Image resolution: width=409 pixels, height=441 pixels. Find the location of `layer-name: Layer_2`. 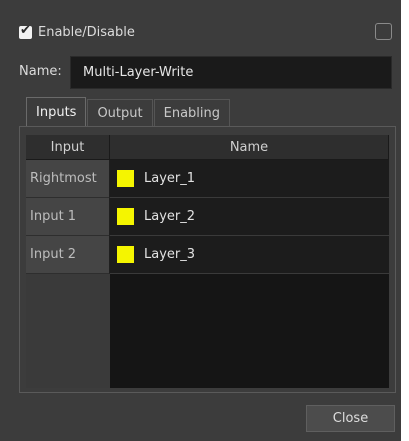

layer-name: Layer_2 is located at coordinates (170, 216).